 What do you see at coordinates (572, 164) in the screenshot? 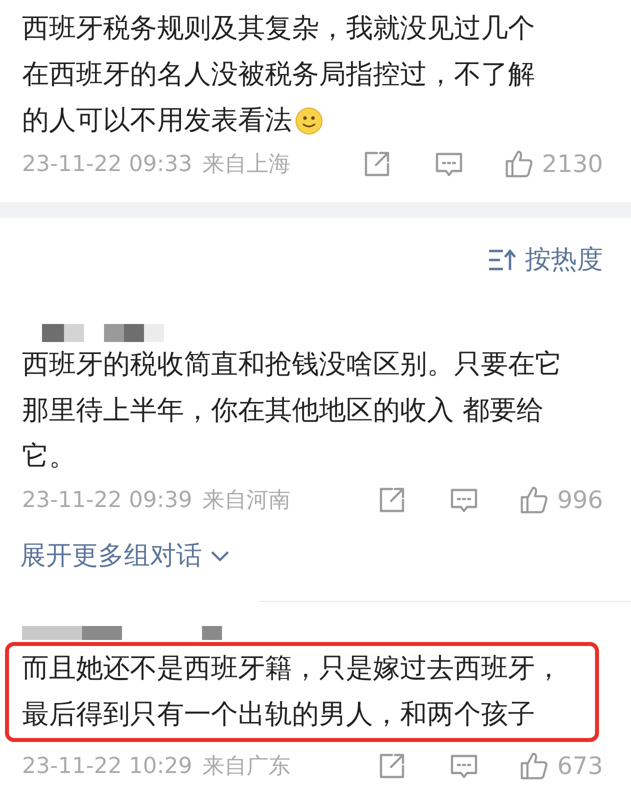
I see `like-count: 2130` at bounding box center [572, 164].